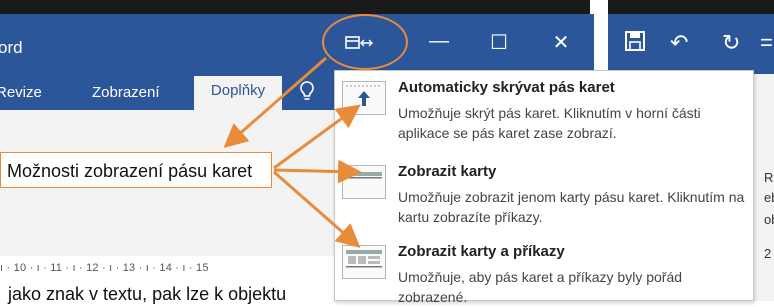 The height and width of the screenshot is (307, 774). Describe the element at coordinates (769, 219) in the screenshot. I see `side-text: ob` at that location.